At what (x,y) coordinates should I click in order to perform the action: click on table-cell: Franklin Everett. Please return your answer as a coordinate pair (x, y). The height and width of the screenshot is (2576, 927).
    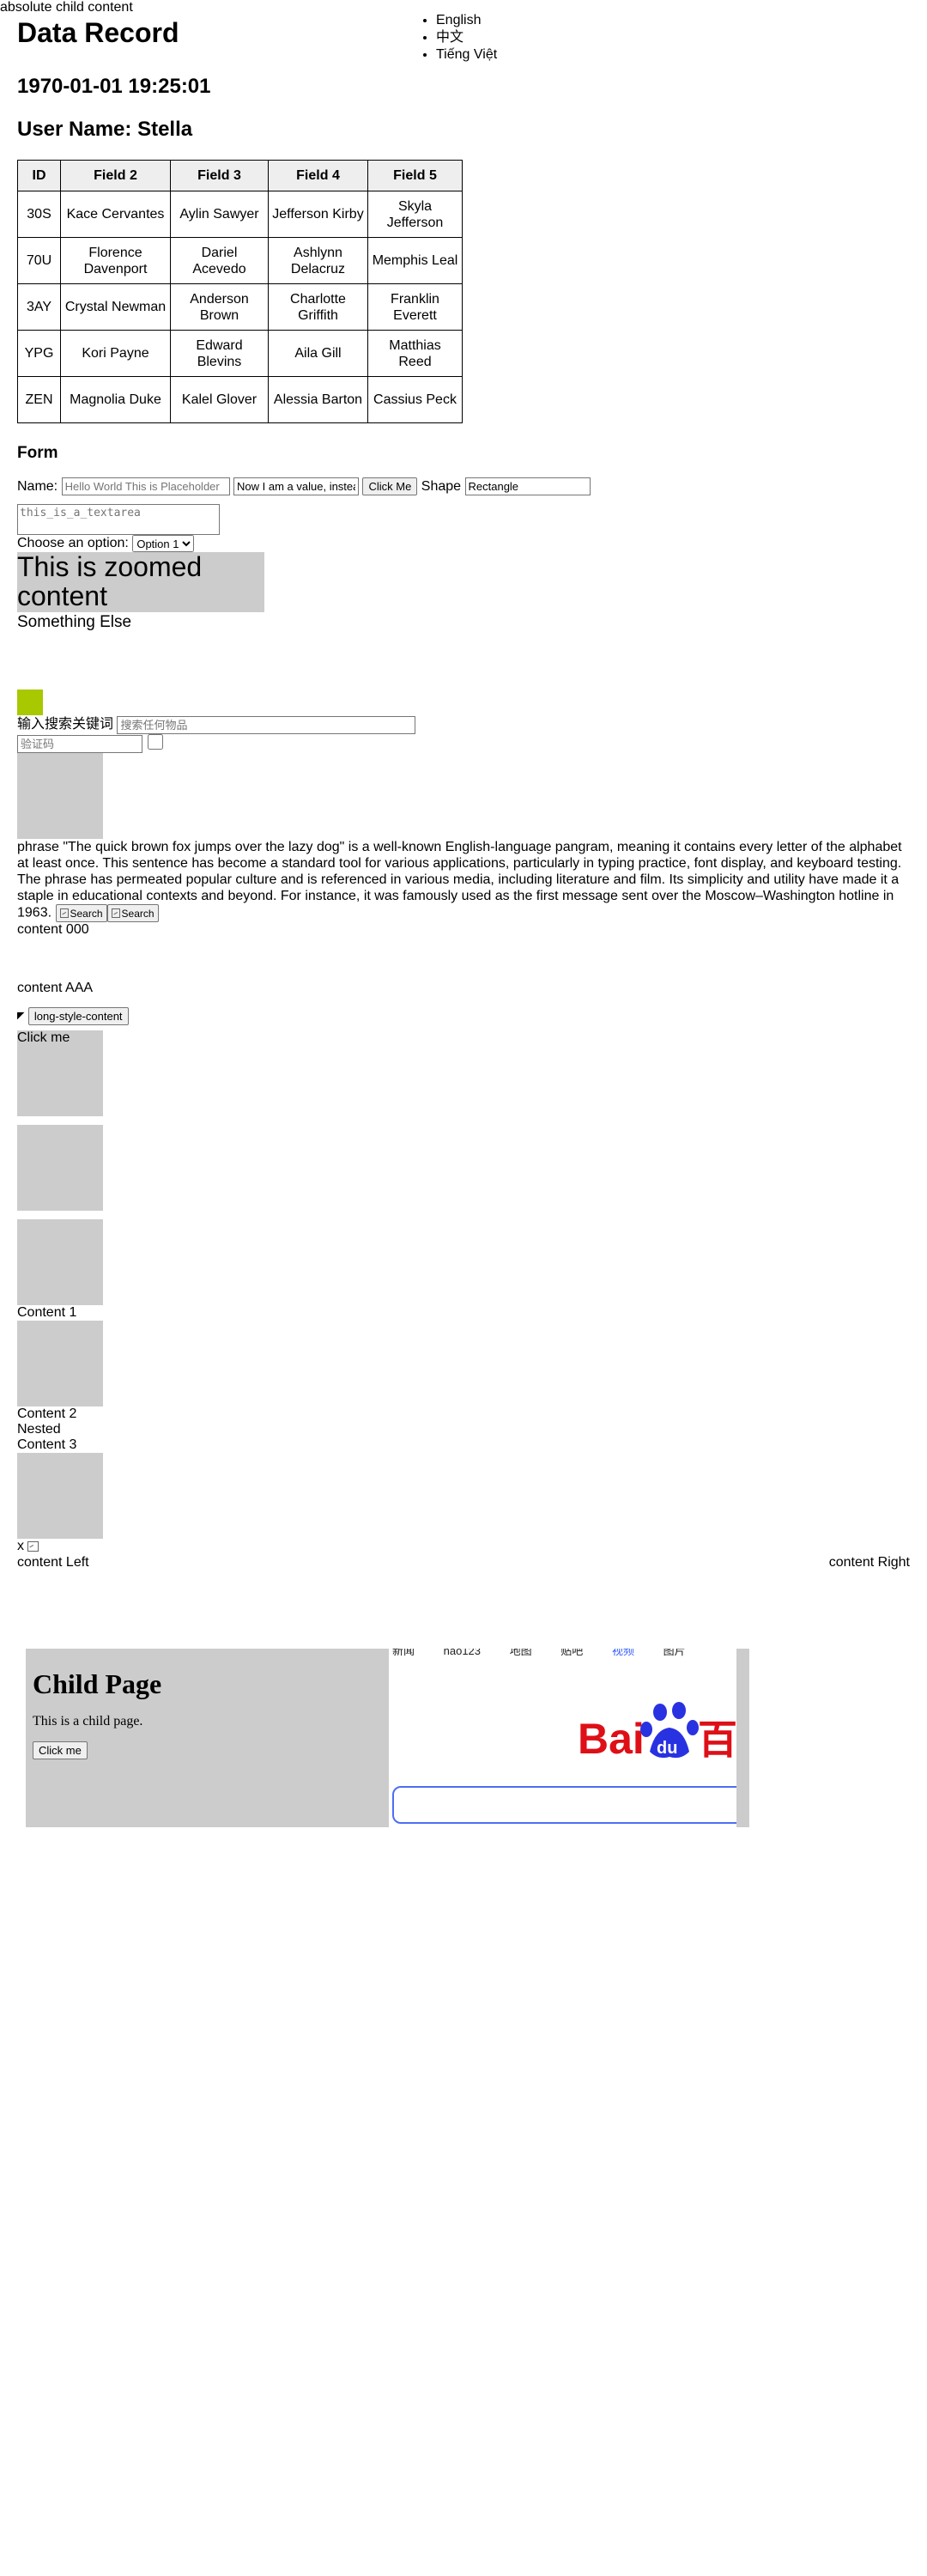
    Looking at the image, I should click on (415, 307).